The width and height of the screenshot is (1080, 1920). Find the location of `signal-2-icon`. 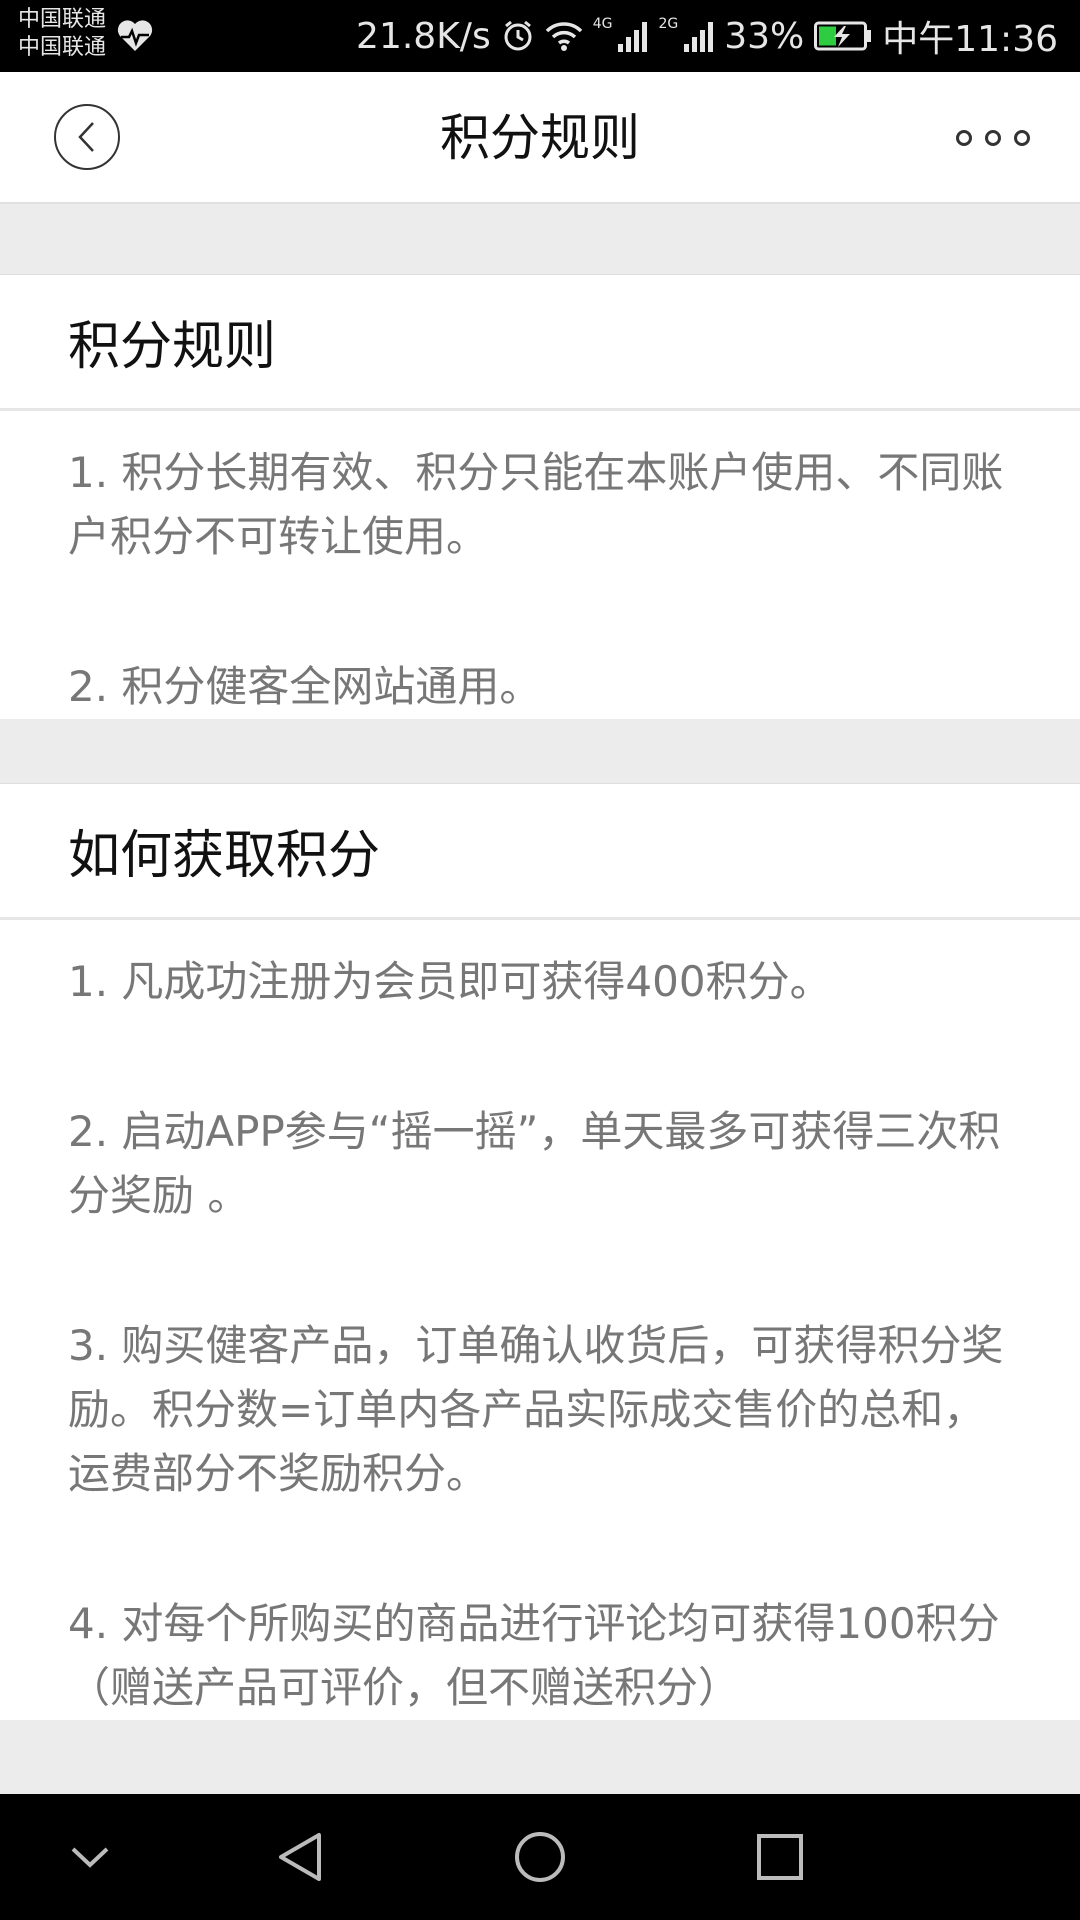

signal-2-icon is located at coordinates (699, 37).